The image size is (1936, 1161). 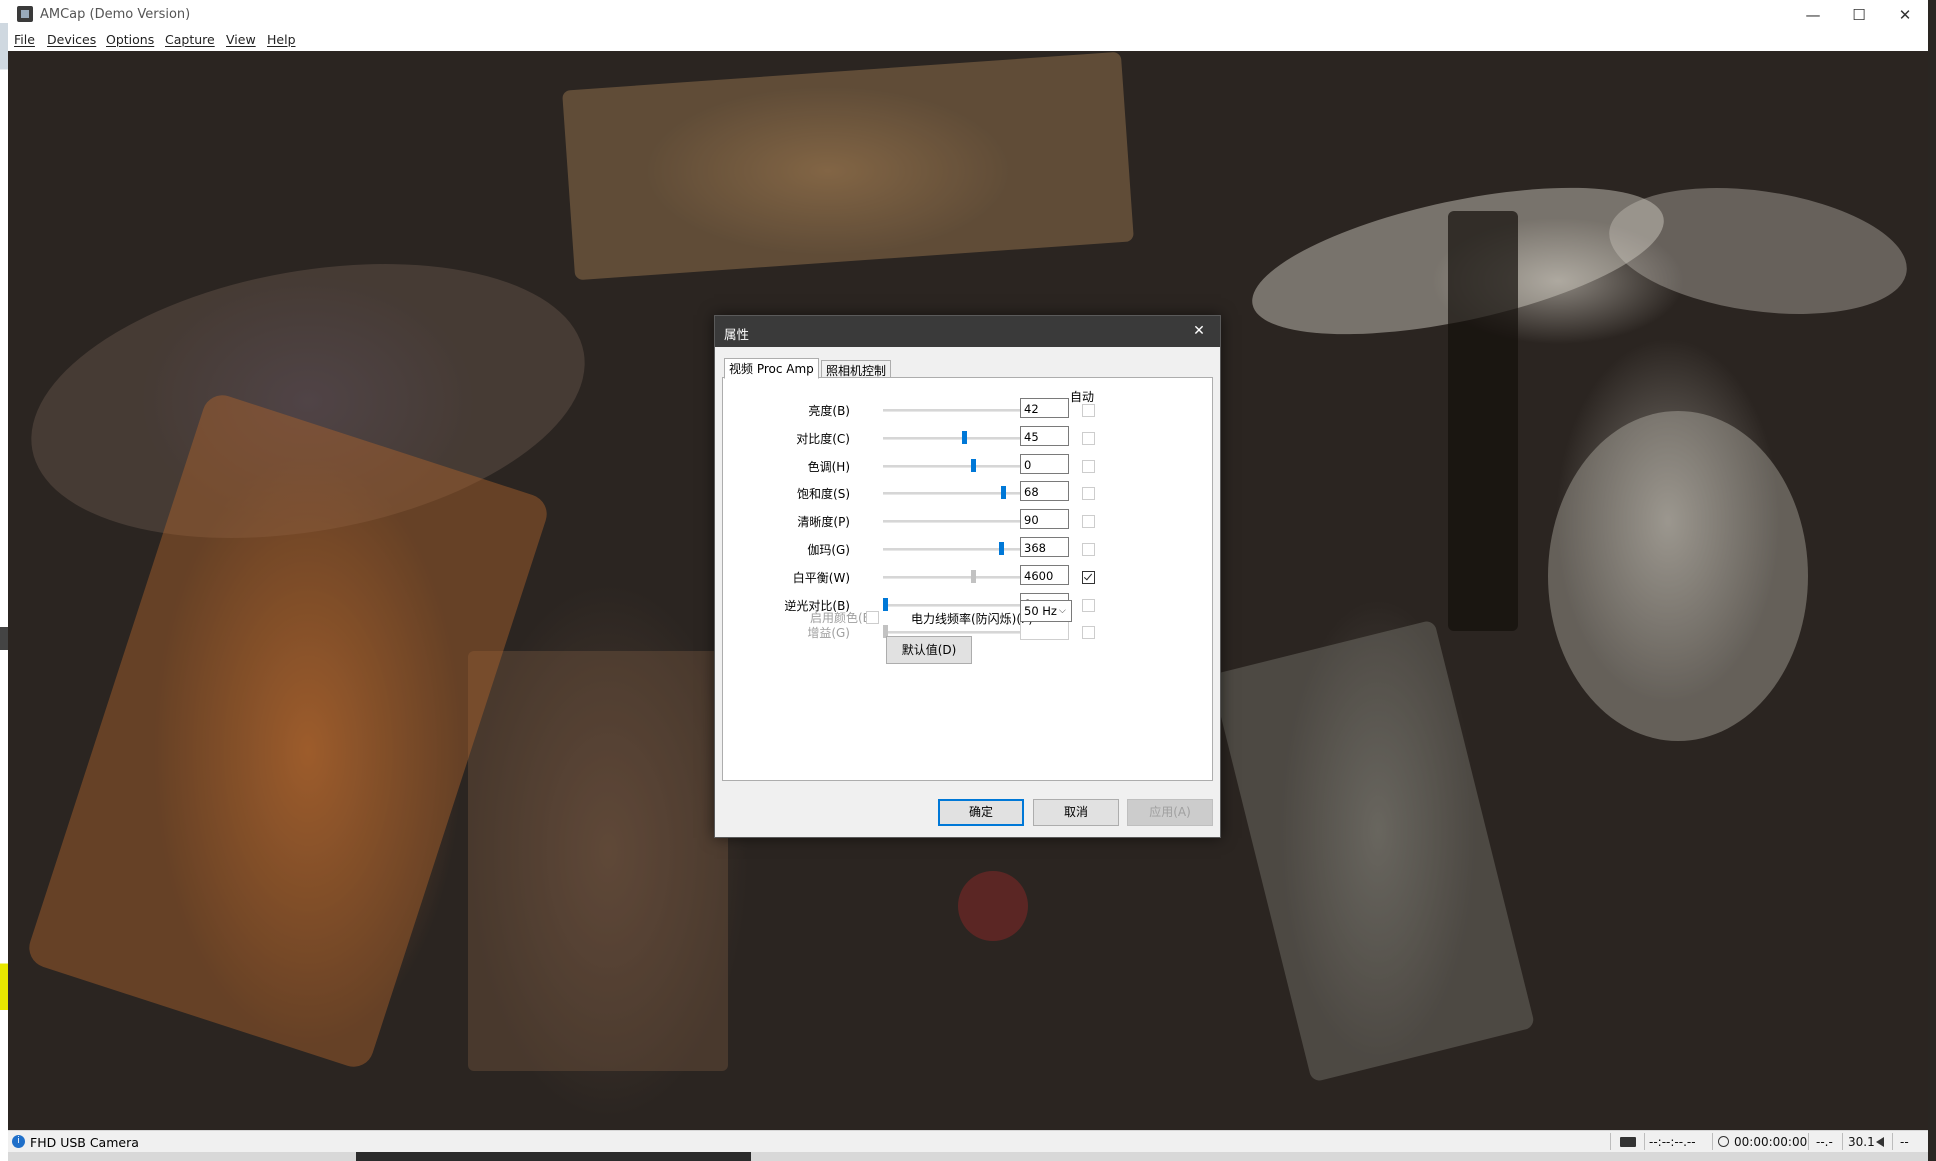 What do you see at coordinates (1044, 575) in the screenshot?
I see `property-value-input: 4600` at bounding box center [1044, 575].